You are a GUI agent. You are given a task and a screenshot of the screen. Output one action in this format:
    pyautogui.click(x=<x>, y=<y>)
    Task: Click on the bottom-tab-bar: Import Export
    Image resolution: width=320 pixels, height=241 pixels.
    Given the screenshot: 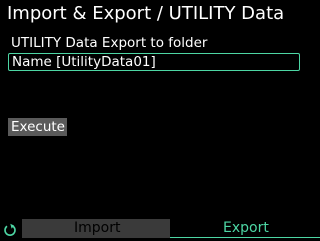 What is the action you would take?
    pyautogui.click(x=160, y=229)
    